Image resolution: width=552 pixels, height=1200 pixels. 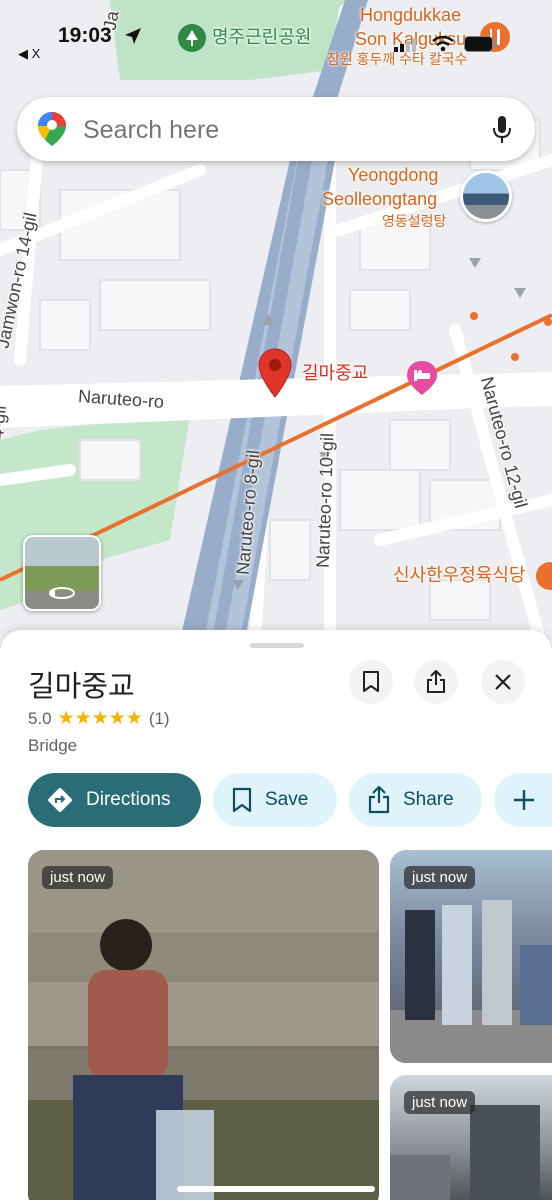 I want to click on back-to-app-link: ◀ X, so click(x=29, y=54).